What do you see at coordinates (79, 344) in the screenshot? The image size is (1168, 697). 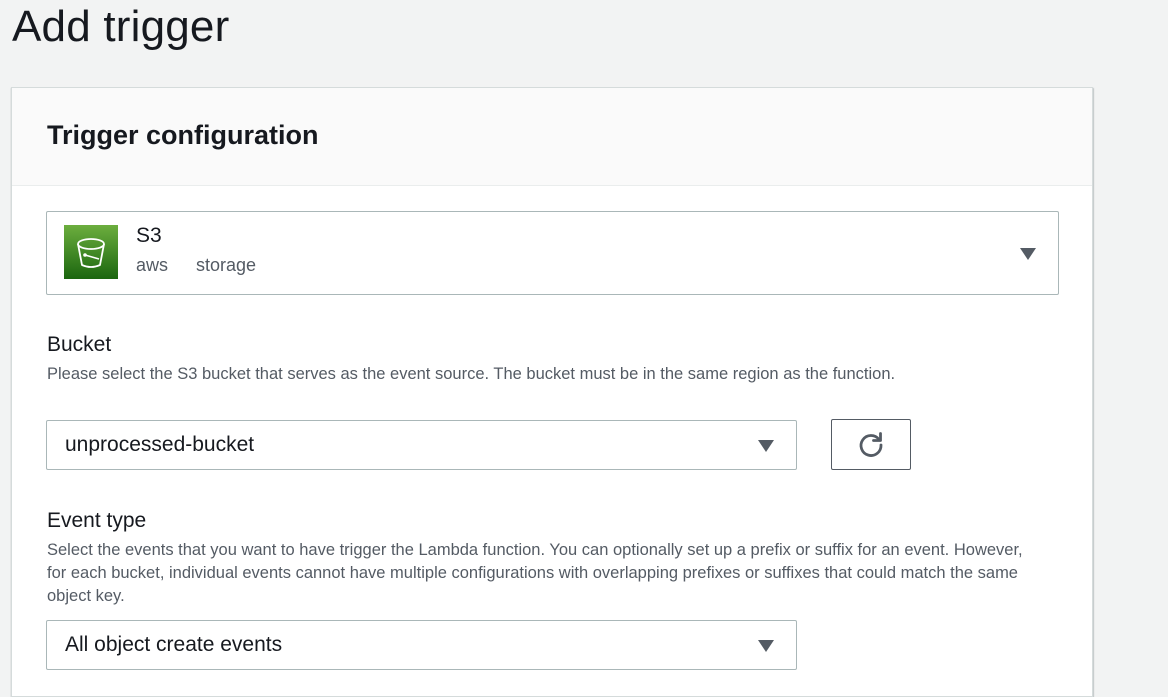 I see `bucket-label: Bucket` at bounding box center [79, 344].